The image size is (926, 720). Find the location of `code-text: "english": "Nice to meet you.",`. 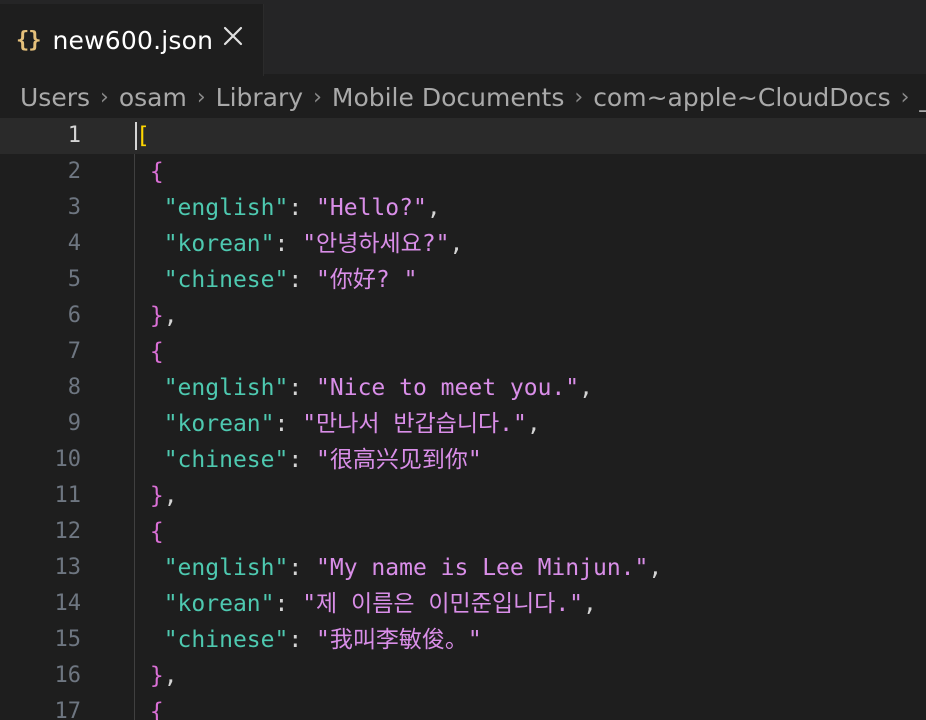

code-text: "english": "Nice to meet you.", is located at coordinates (364, 388).